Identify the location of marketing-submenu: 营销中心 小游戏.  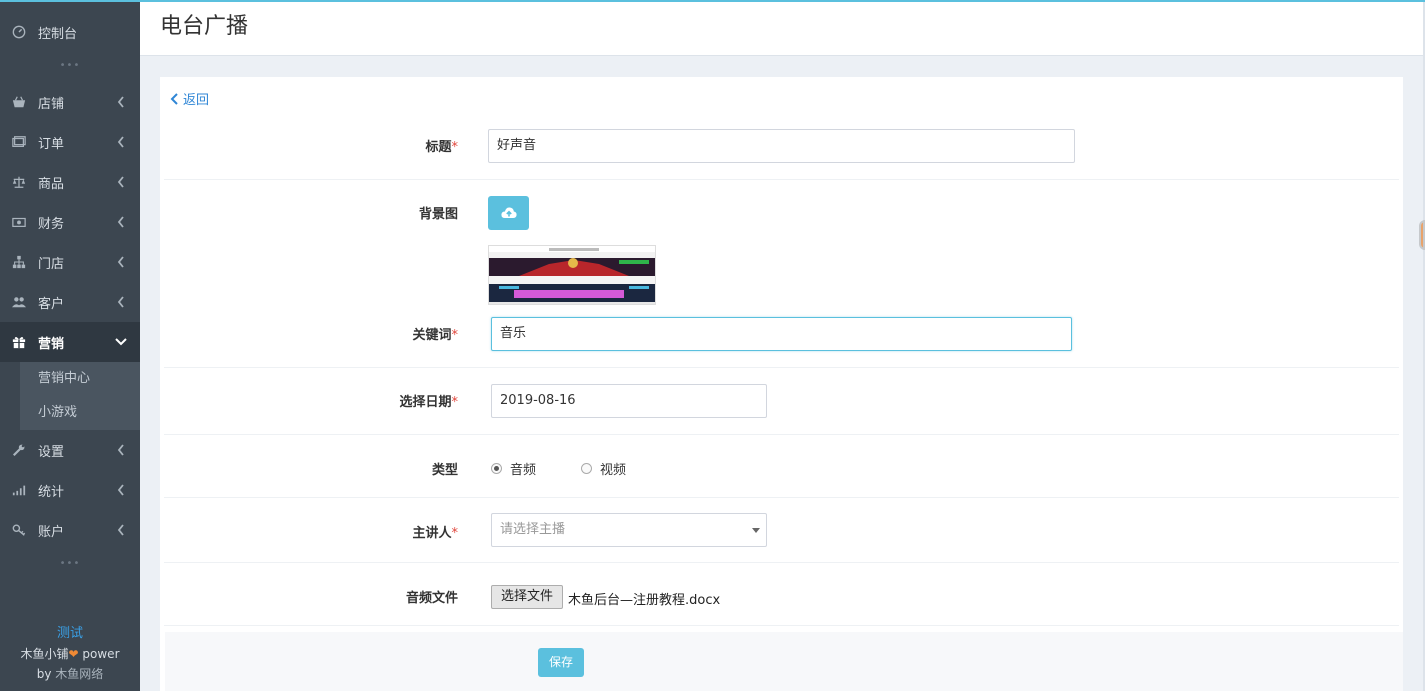
(80, 396).